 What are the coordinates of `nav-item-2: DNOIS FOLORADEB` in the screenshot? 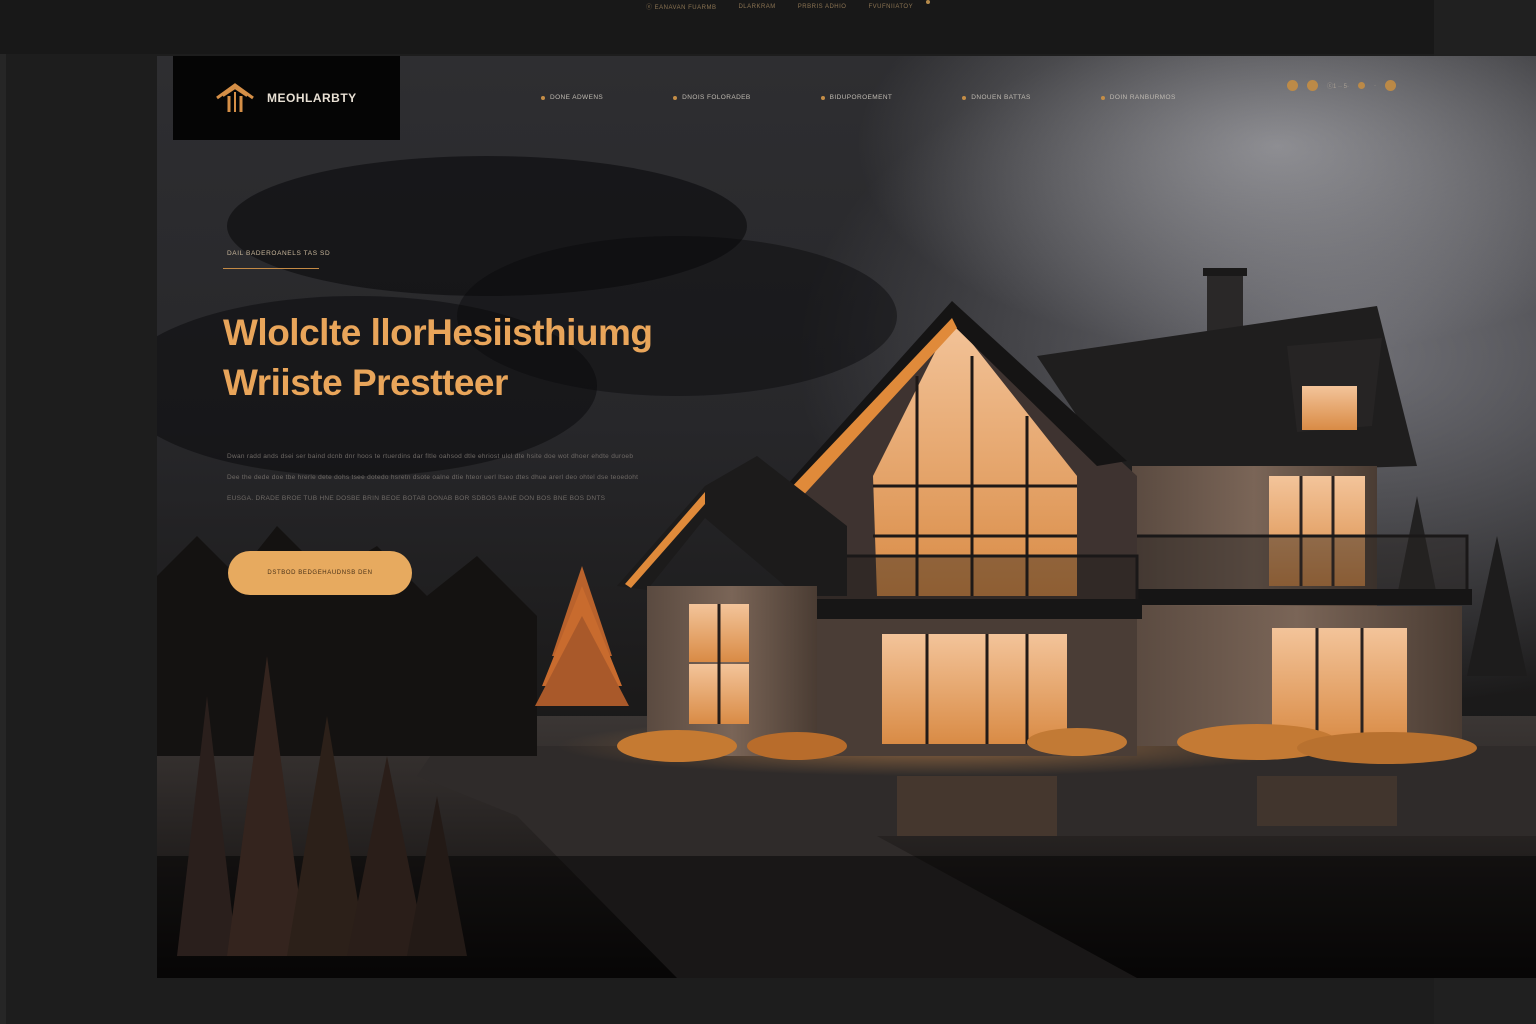 It's located at (711, 97).